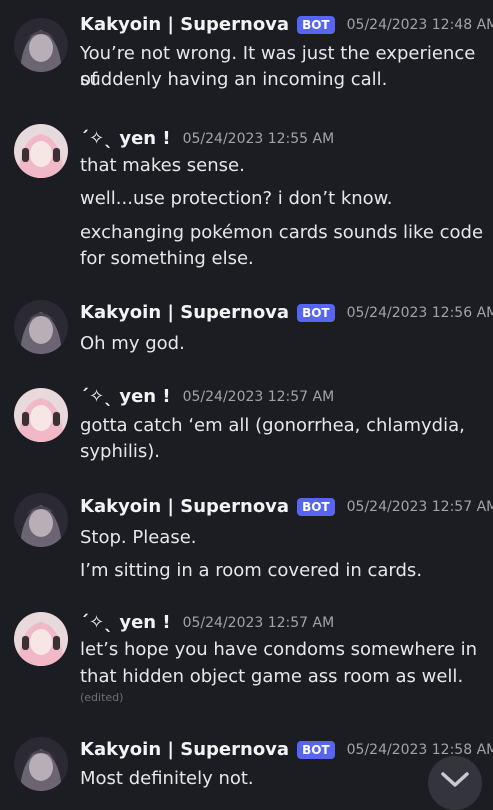  Describe the element at coordinates (234, 79) in the screenshot. I see `message-line: suddenly having an incoming call.` at that location.